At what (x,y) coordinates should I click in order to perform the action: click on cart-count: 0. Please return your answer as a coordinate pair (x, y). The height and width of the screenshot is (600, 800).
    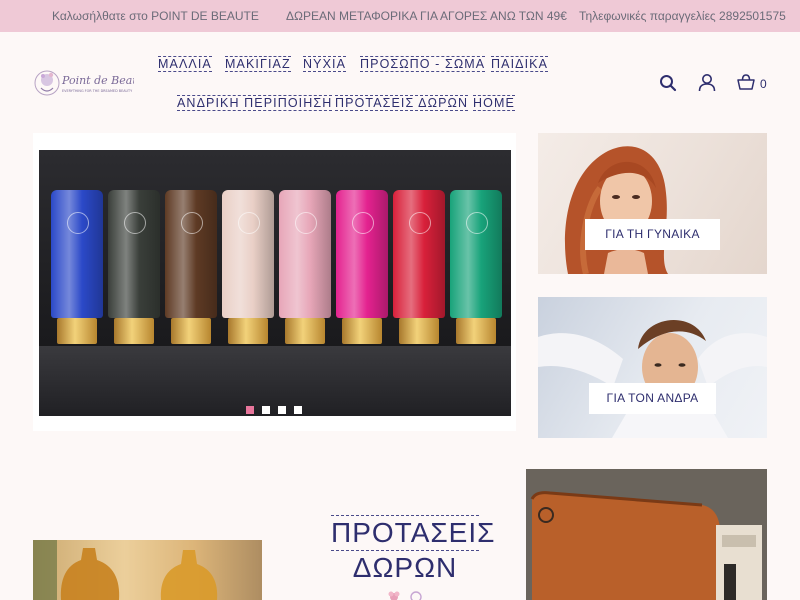
    Looking at the image, I should click on (763, 84).